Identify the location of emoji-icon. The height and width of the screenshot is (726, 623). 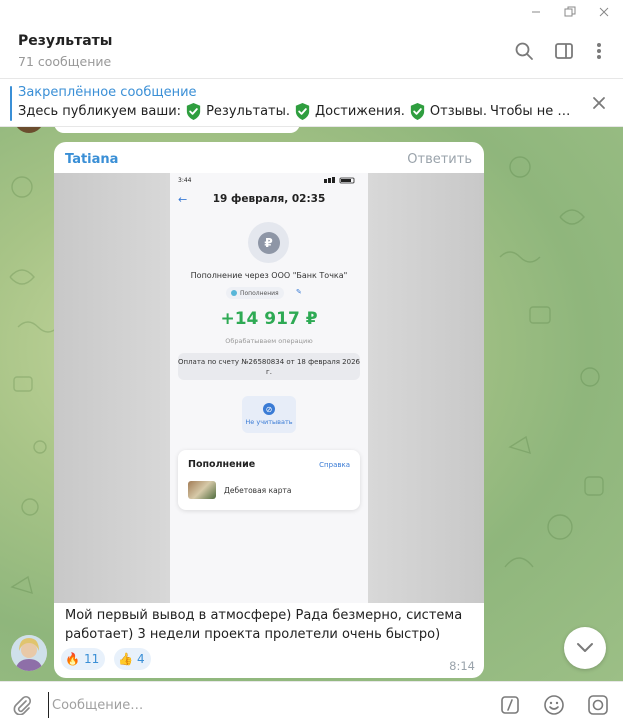
(554, 705).